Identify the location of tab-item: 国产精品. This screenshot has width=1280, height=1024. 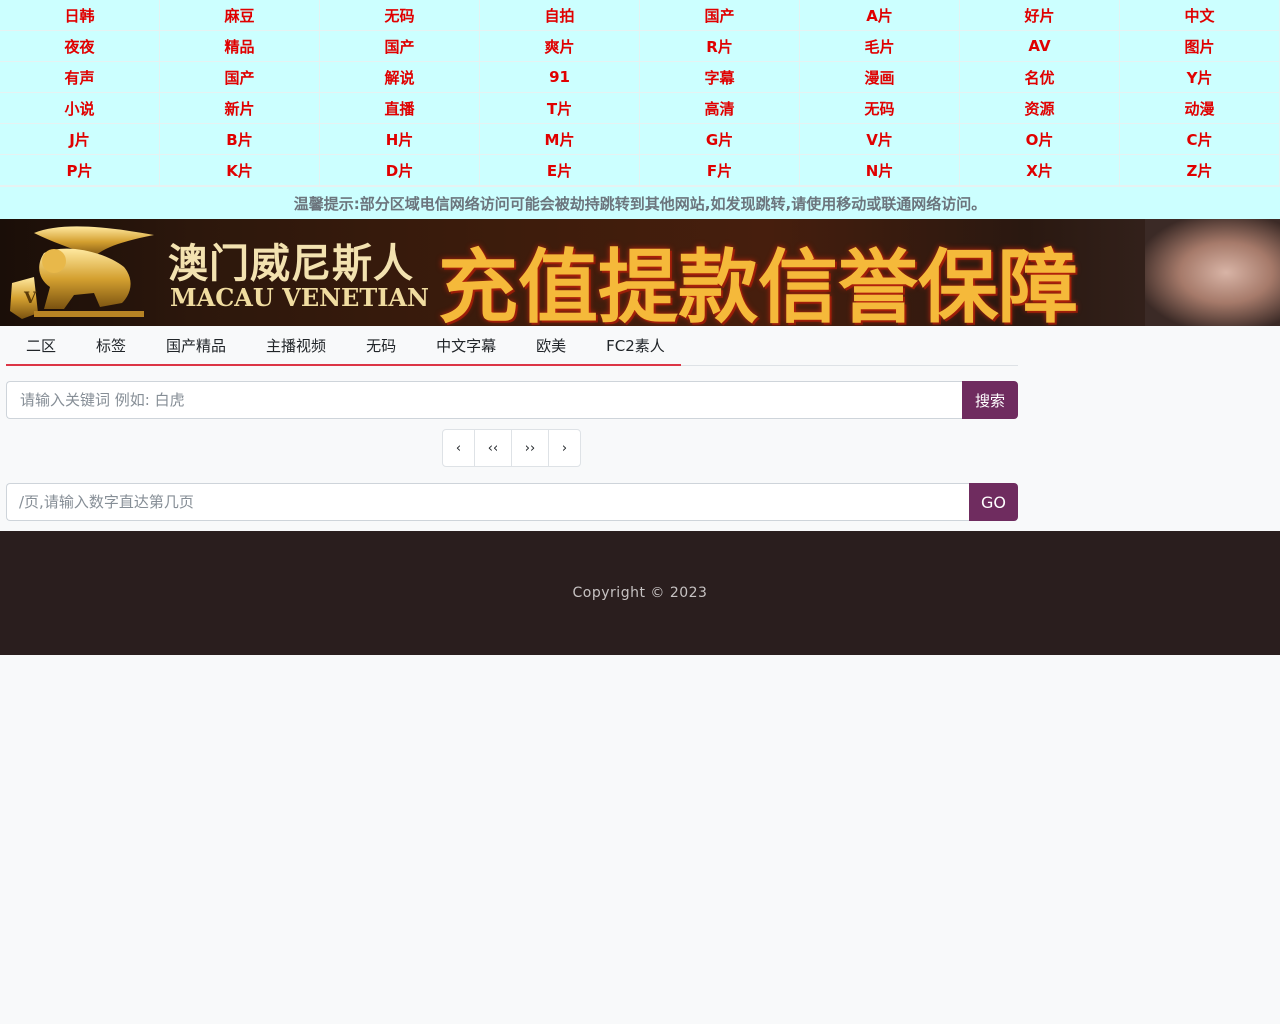
(196, 345).